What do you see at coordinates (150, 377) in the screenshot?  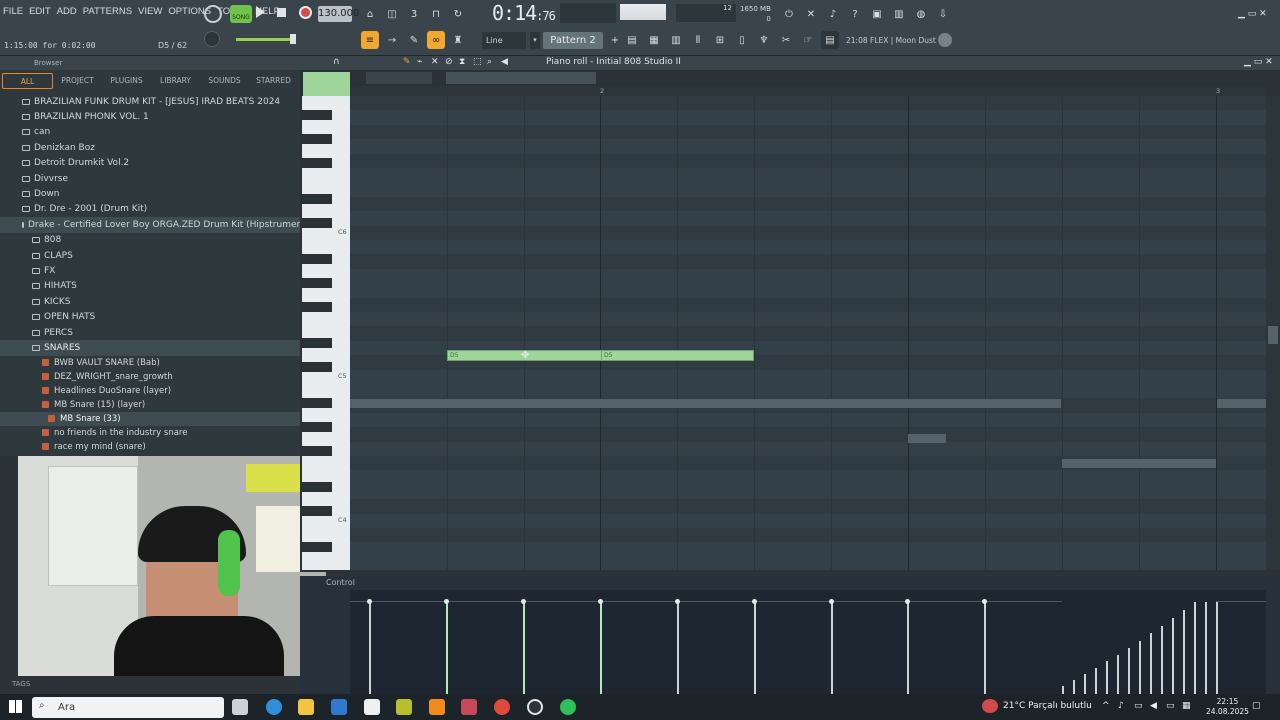 I see `sample-item: DEZ_WRIGHT_snare_growth` at bounding box center [150, 377].